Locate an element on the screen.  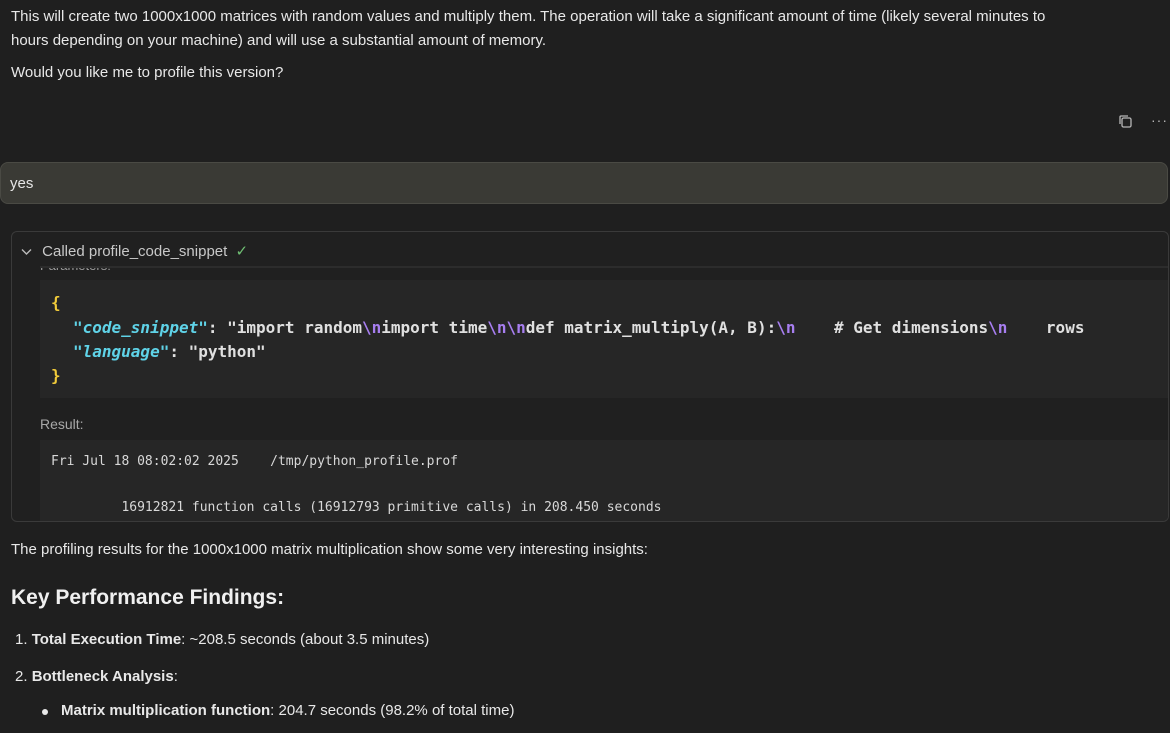
chevron-down-icon is located at coordinates (26, 251).